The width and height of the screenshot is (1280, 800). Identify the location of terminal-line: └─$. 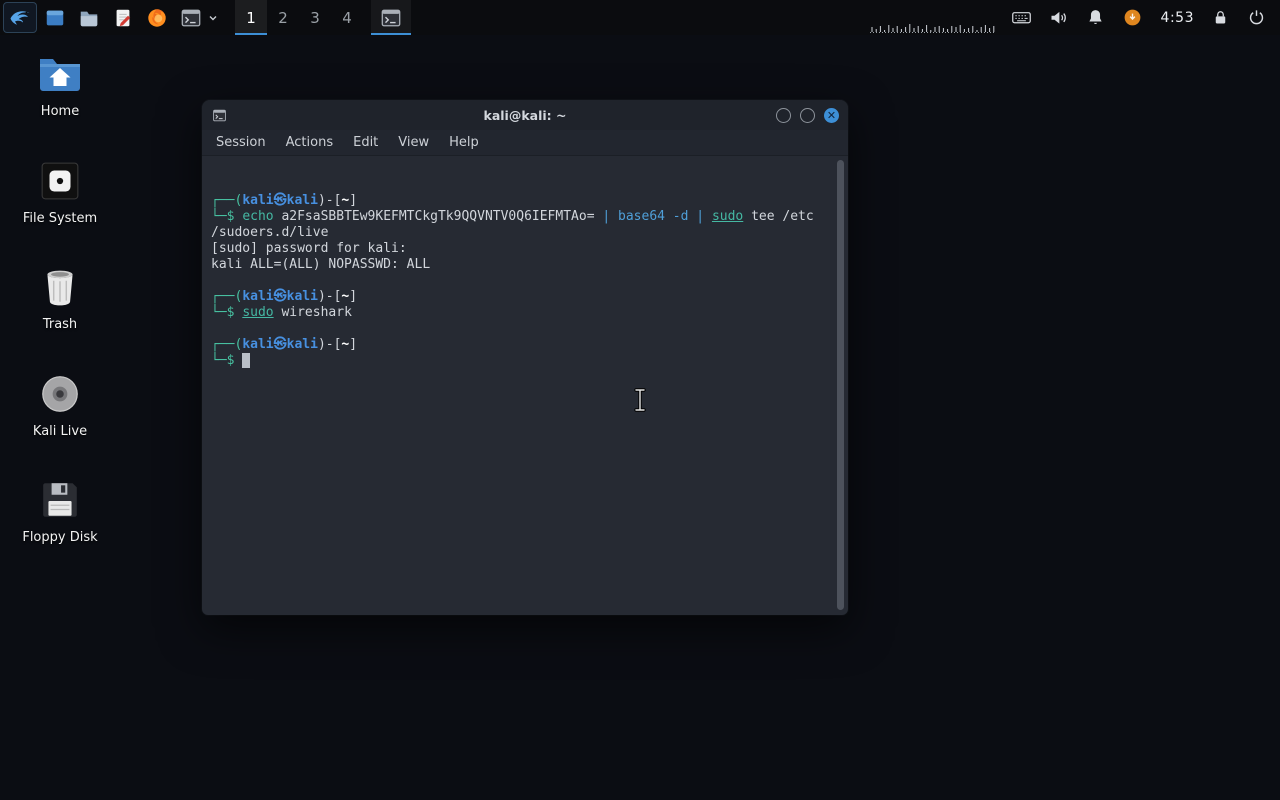
(525, 361).